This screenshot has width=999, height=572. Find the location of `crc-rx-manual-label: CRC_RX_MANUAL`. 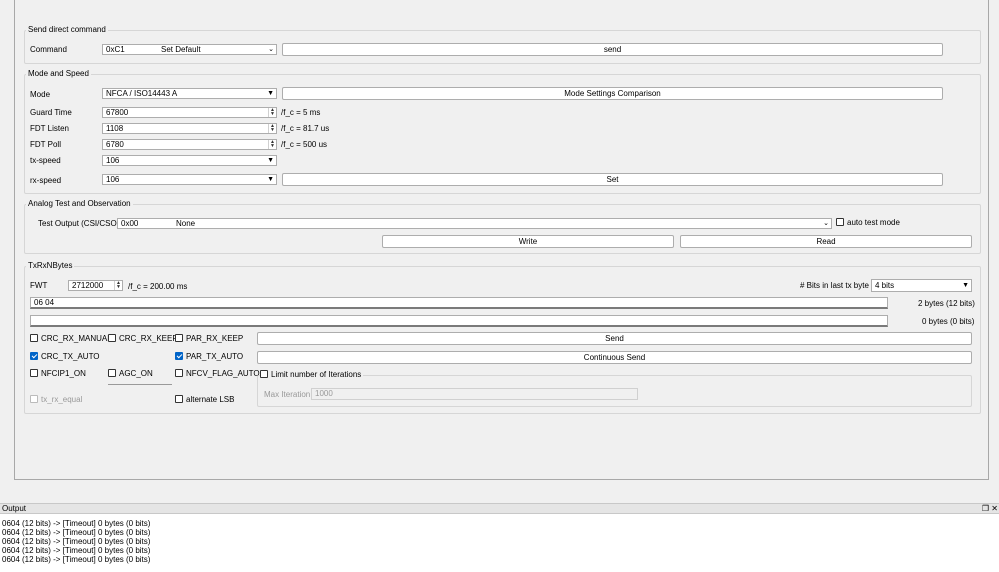

crc-rx-manual-label: CRC_RX_MANUAL is located at coordinates (76, 338).